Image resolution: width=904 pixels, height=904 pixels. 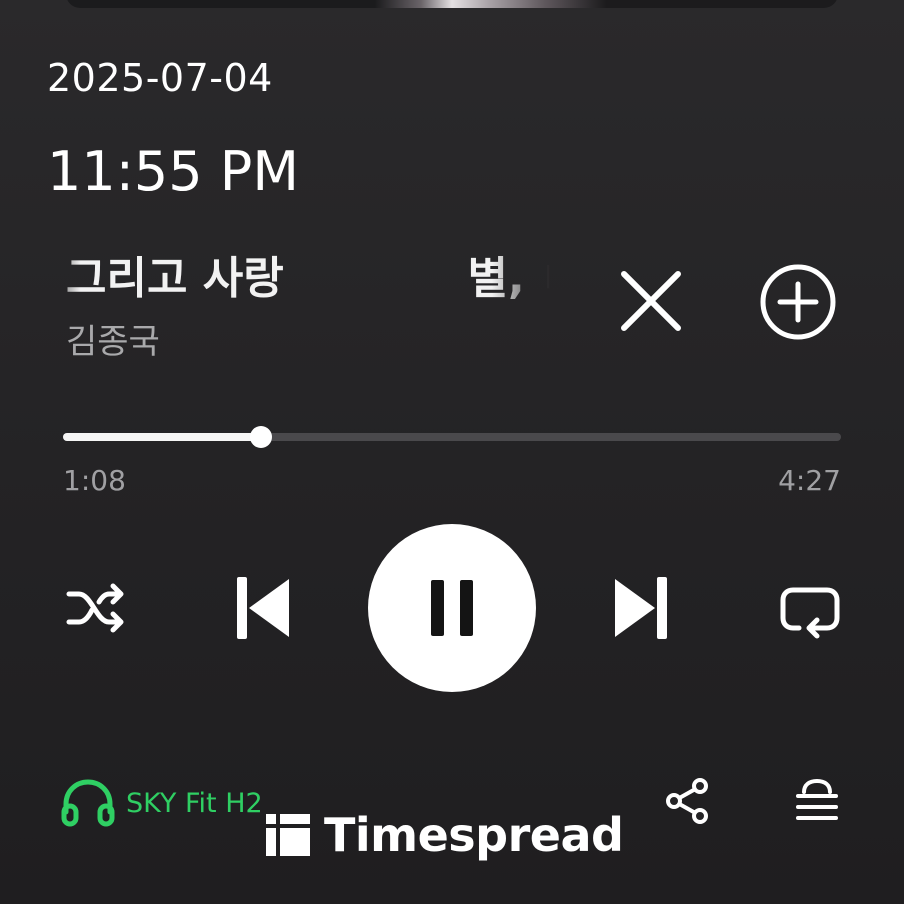 I want to click on connected-device: SKY Fit H2, so click(x=161, y=803).